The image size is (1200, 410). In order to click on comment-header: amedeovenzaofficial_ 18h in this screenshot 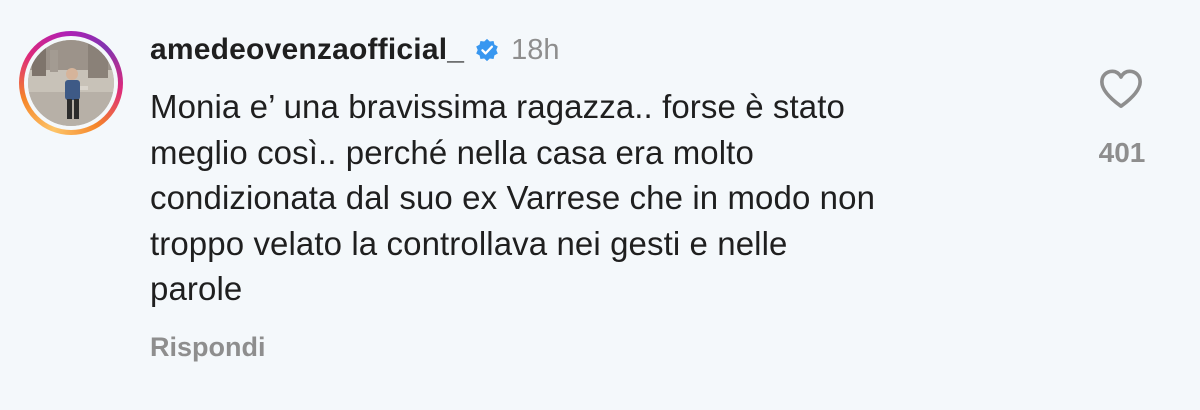, I will do `click(355, 50)`.